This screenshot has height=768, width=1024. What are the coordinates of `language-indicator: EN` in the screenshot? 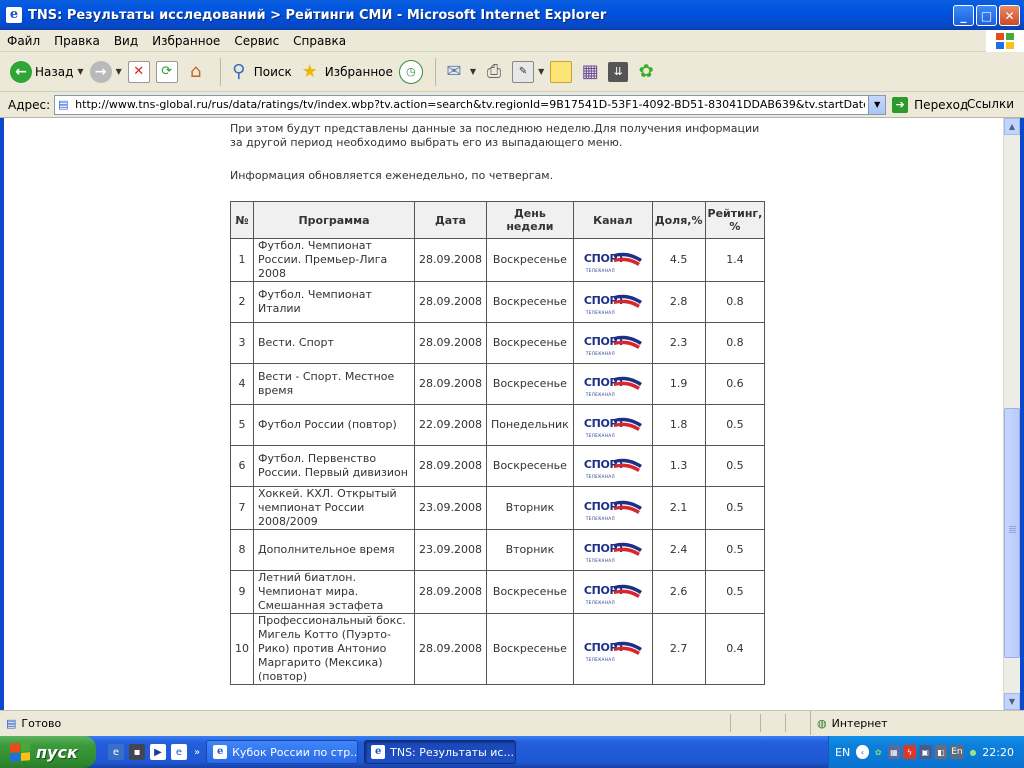 It's located at (842, 752).